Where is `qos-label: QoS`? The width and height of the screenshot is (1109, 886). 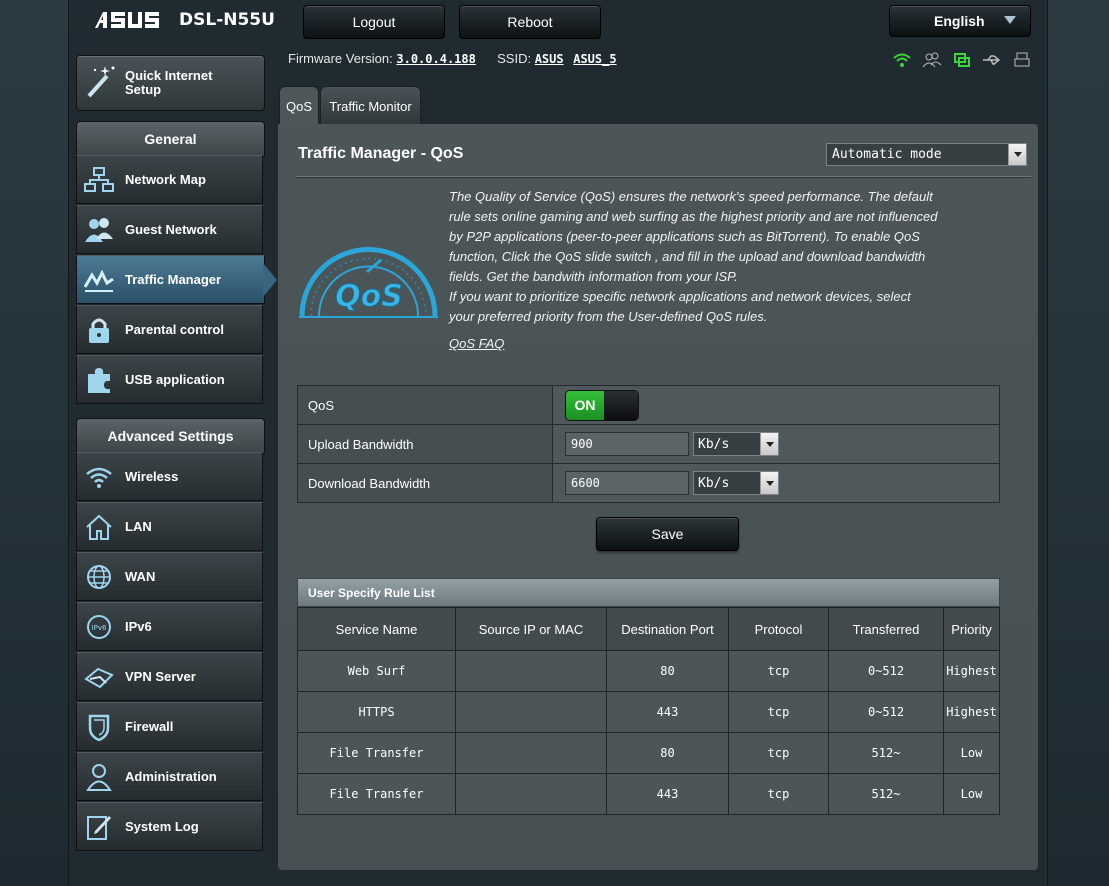
qos-label: QoS is located at coordinates (425, 405).